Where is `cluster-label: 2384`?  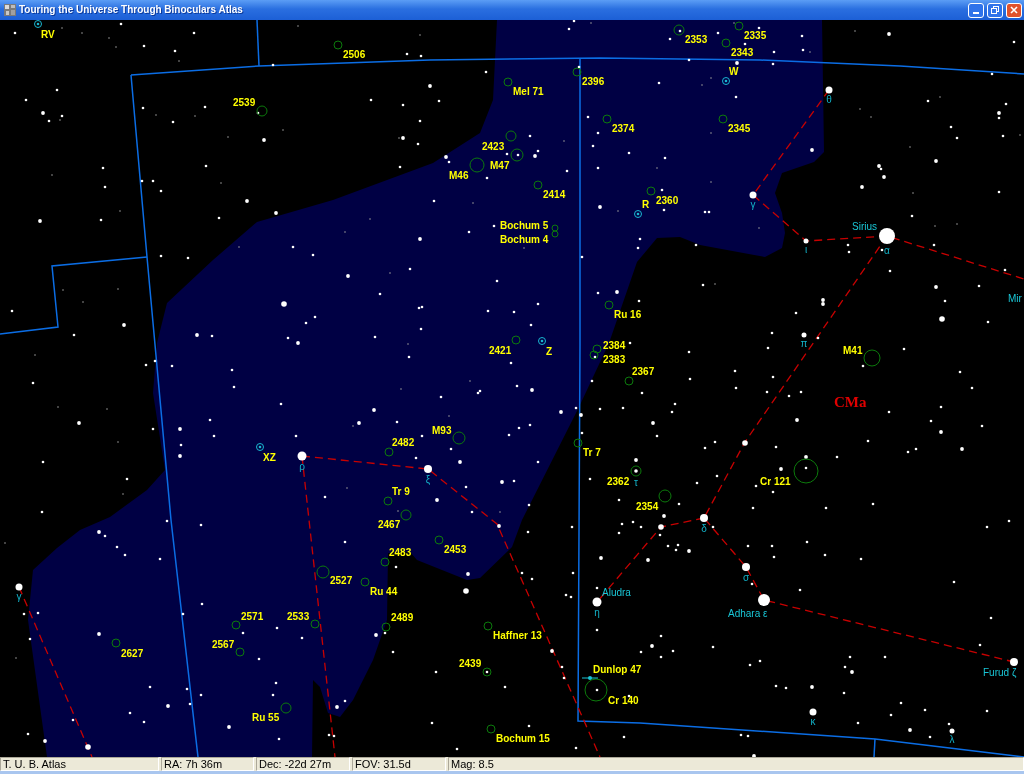 cluster-label: 2384 is located at coordinates (614, 345).